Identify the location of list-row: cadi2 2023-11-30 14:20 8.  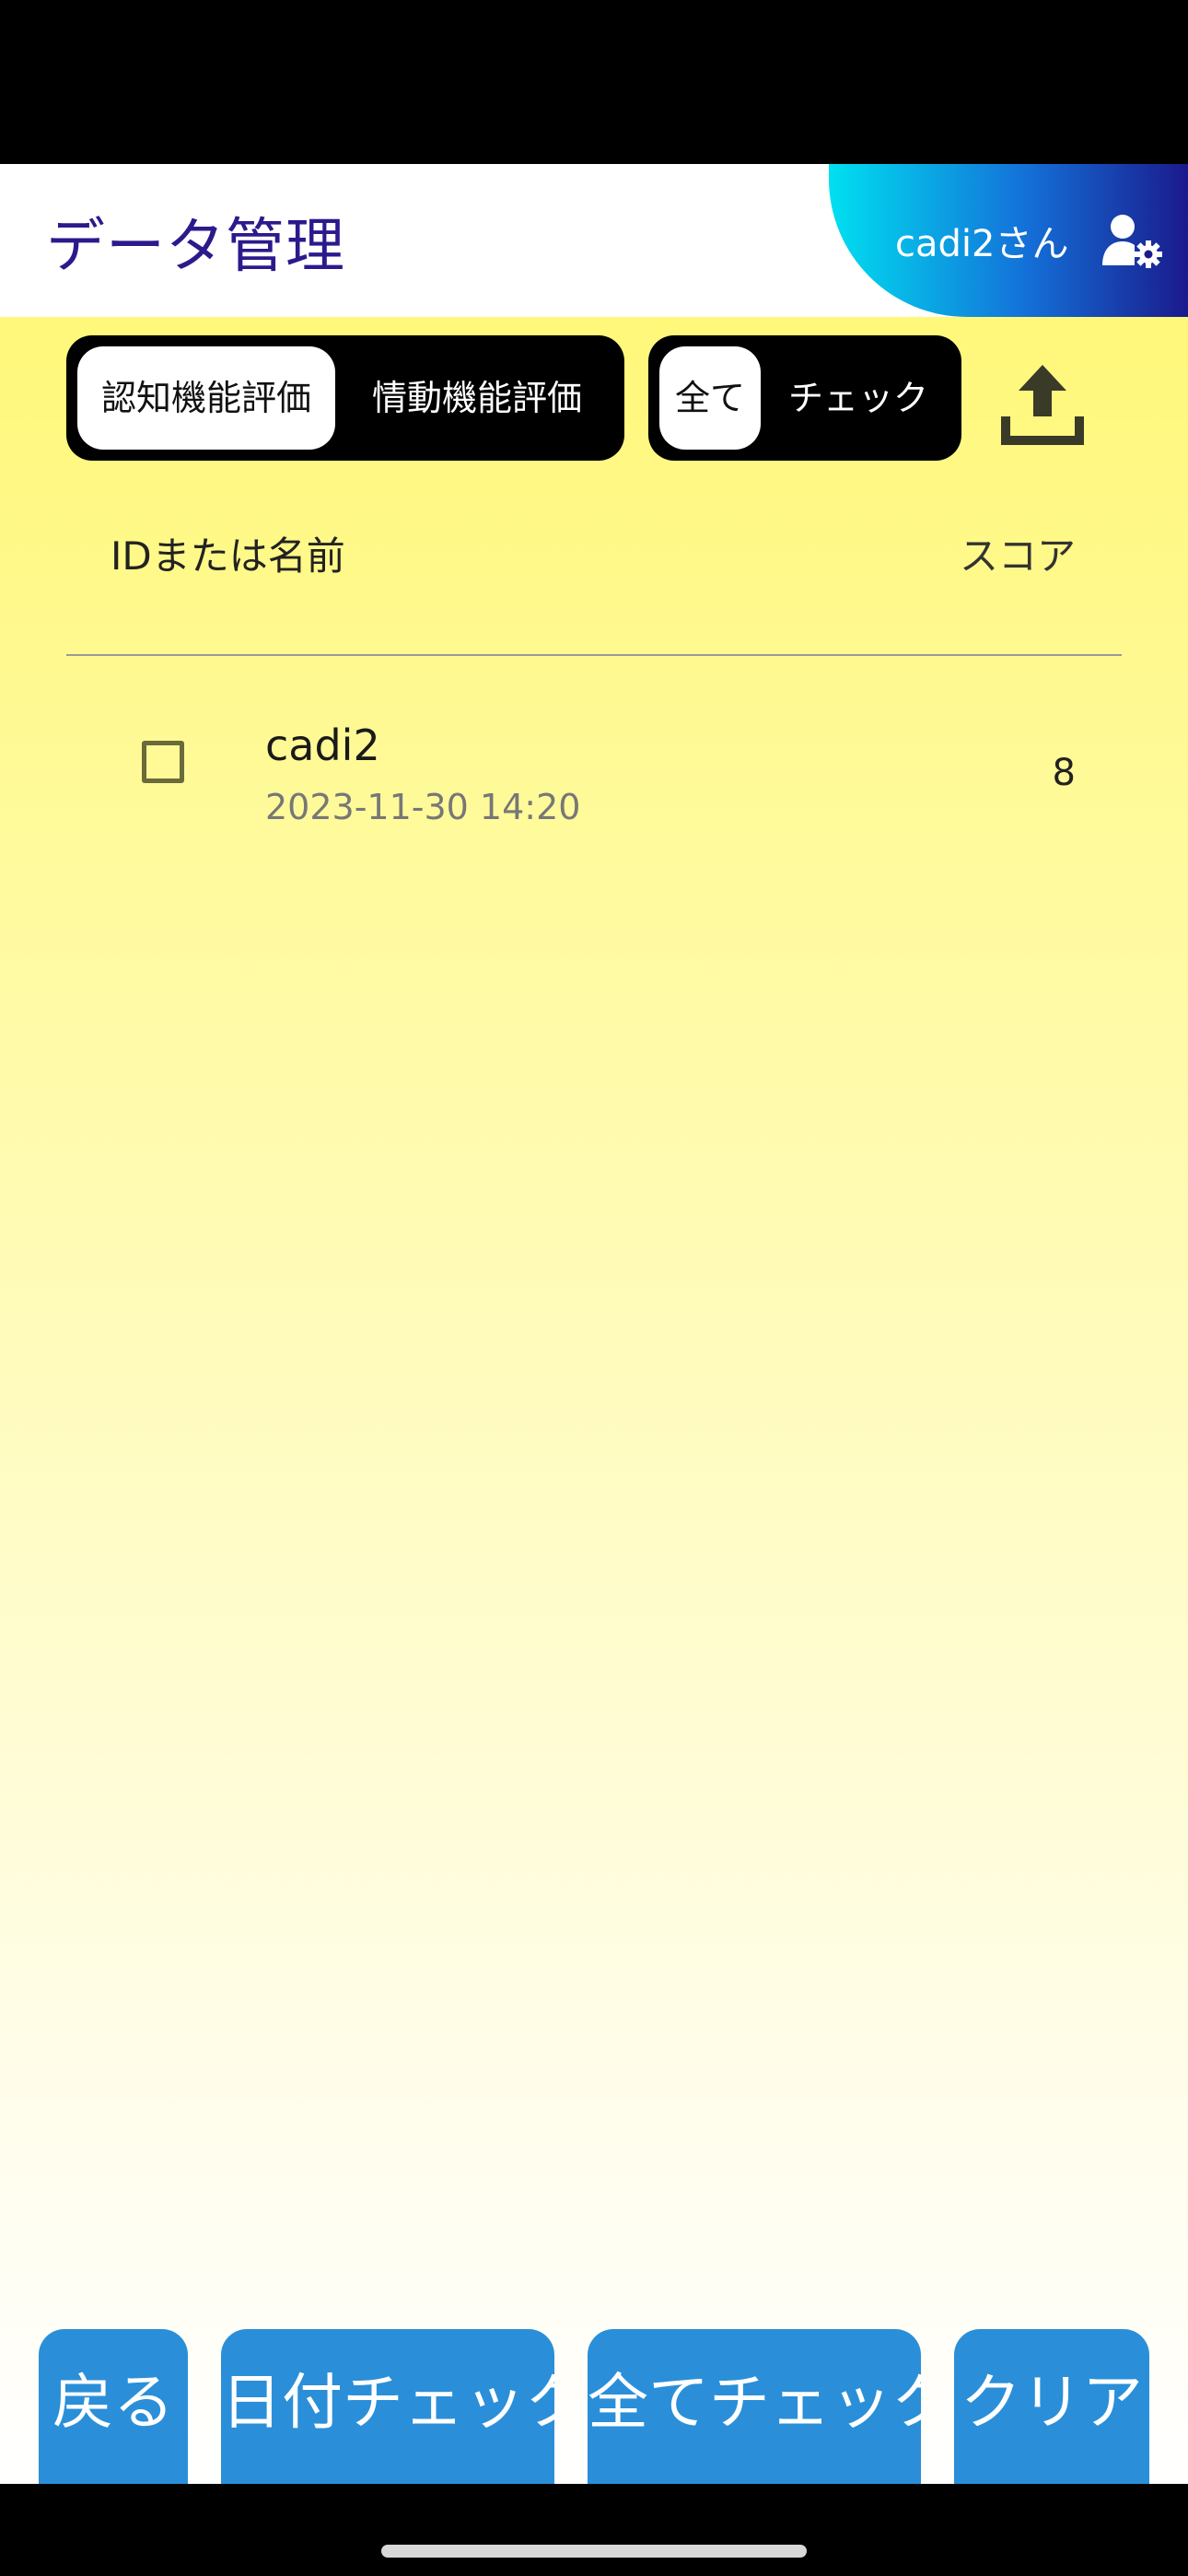
(594, 764).